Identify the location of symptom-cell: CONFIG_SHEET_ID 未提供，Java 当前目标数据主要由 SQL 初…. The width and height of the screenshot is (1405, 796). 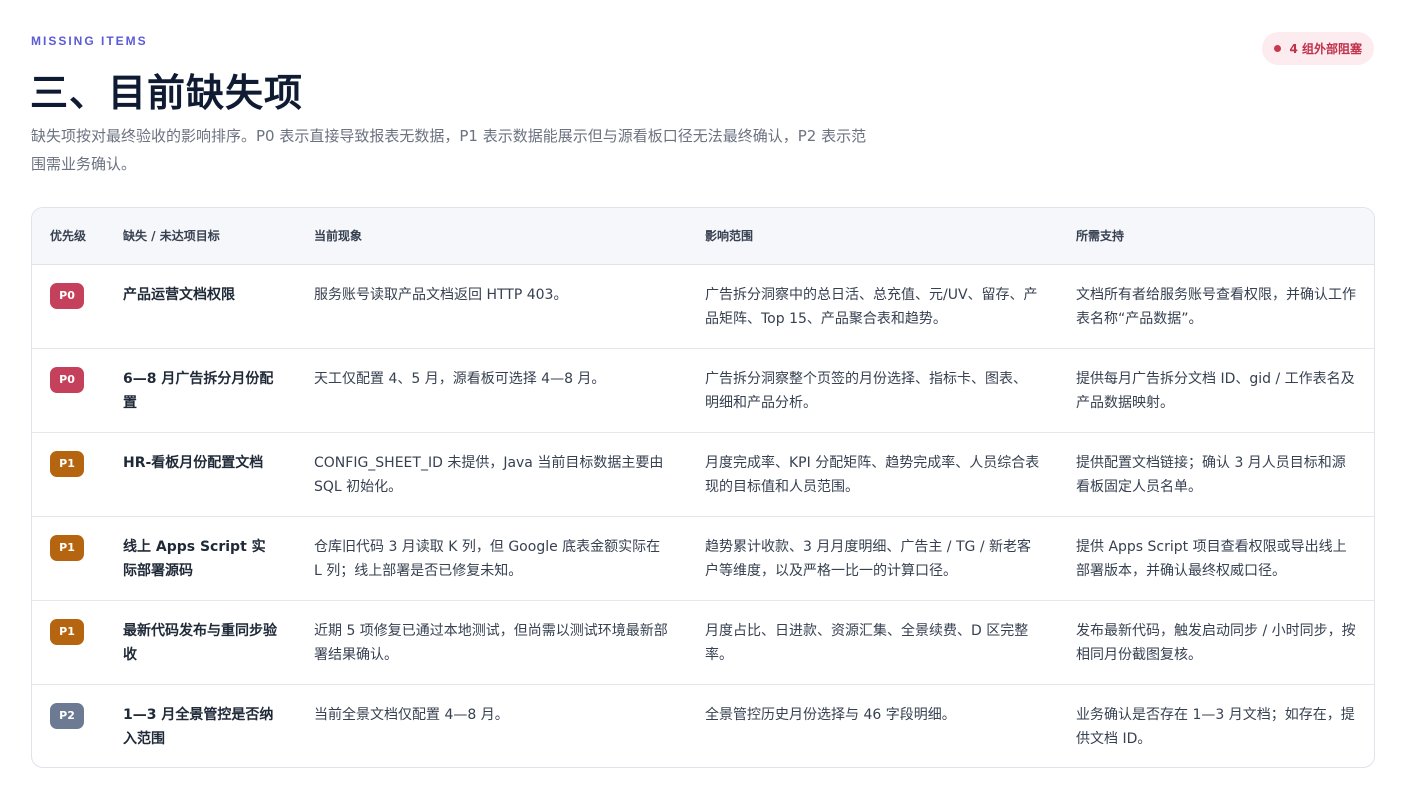
(491, 473).